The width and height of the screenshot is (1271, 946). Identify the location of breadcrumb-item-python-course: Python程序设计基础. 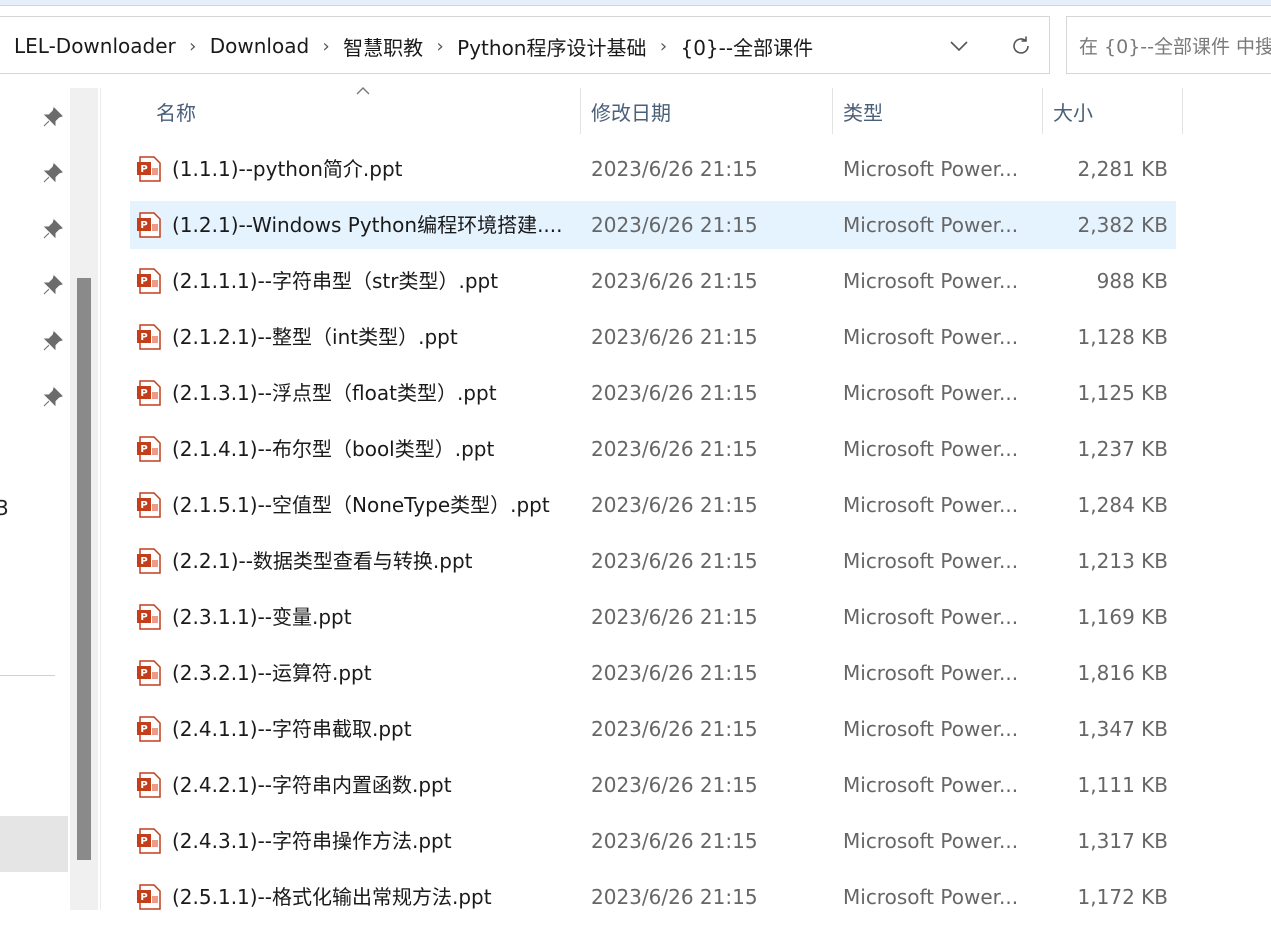
(551, 46).